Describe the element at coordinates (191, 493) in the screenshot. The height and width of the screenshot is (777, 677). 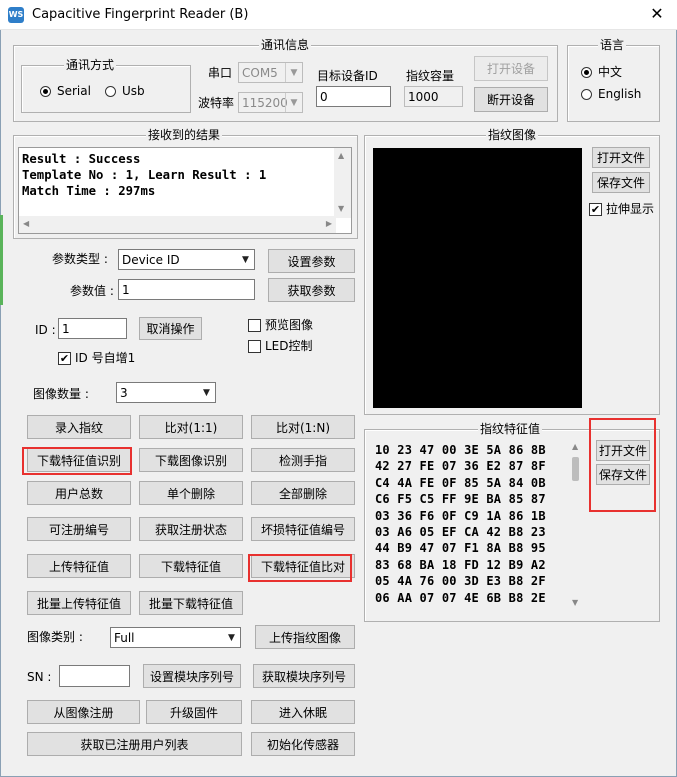
I see `delete-one-button: 单个删除` at that location.